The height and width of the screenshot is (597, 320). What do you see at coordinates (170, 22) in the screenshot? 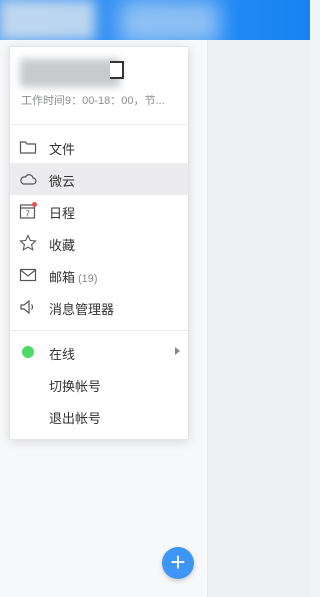
I see `blurred-header-area` at bounding box center [170, 22].